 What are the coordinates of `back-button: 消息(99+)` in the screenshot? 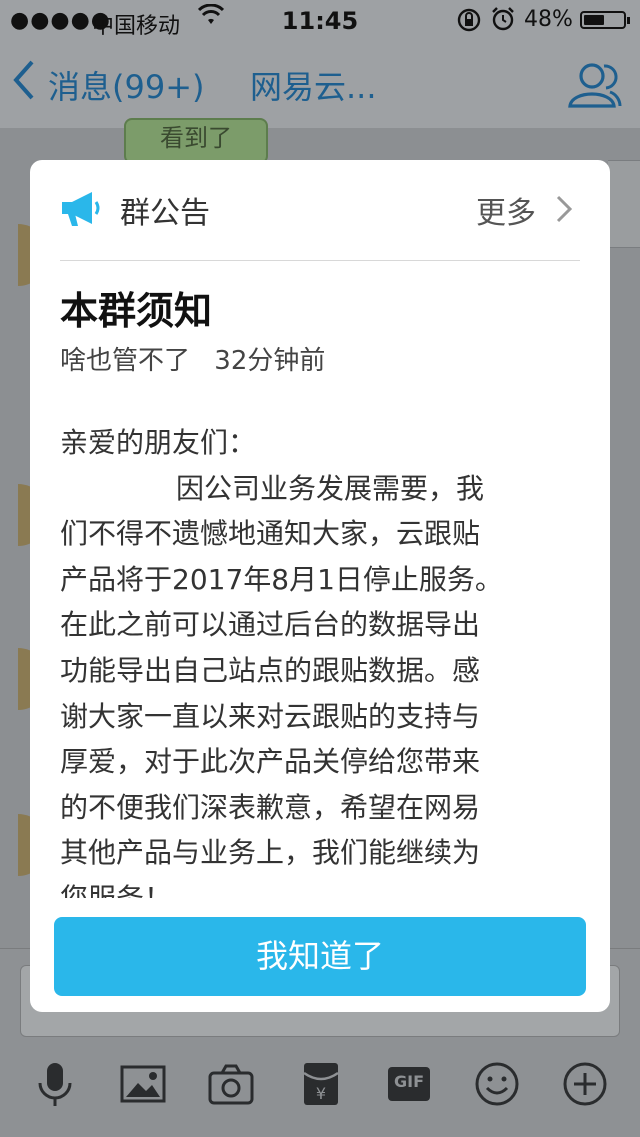 It's located at (126, 85).